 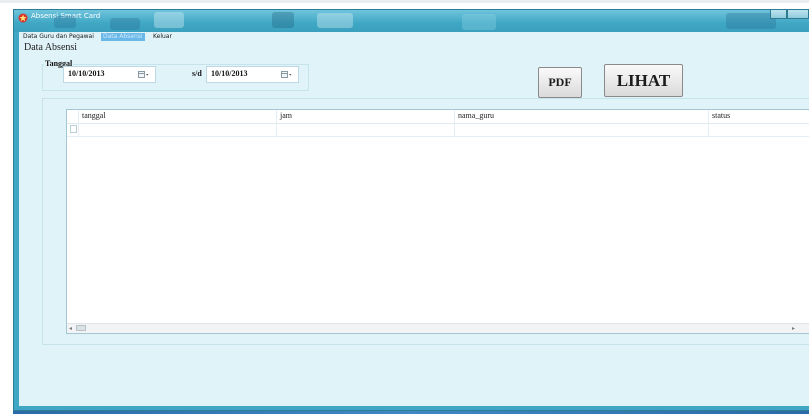 I want to click on desktop-background, so click(x=404, y=1).